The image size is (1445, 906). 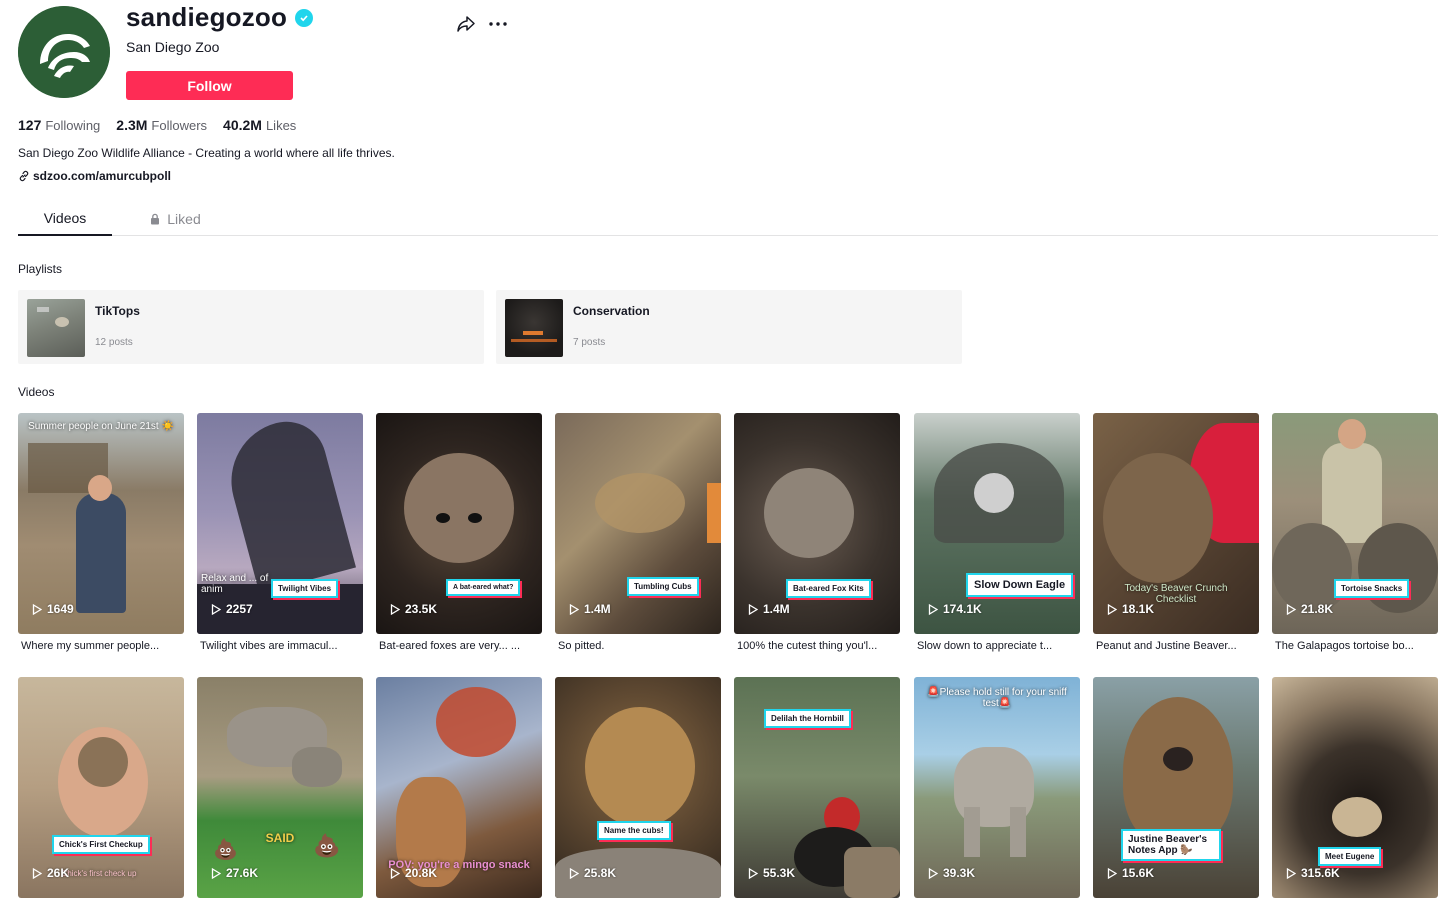 I want to click on view-count-text: 26K, so click(x=58, y=873).